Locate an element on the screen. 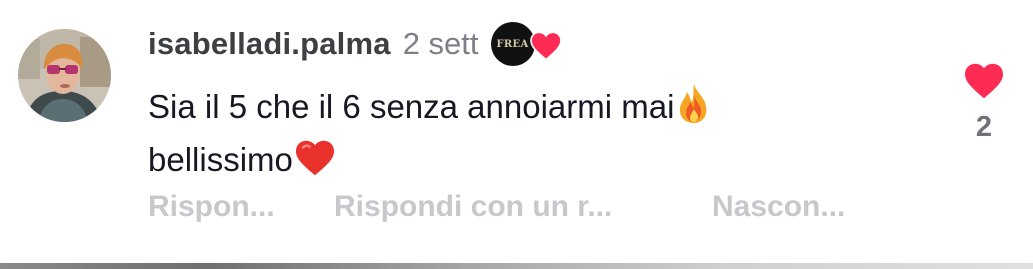 Image resolution: width=1033 pixels, height=269 pixels. like-button: 2 is located at coordinates (984, 103).